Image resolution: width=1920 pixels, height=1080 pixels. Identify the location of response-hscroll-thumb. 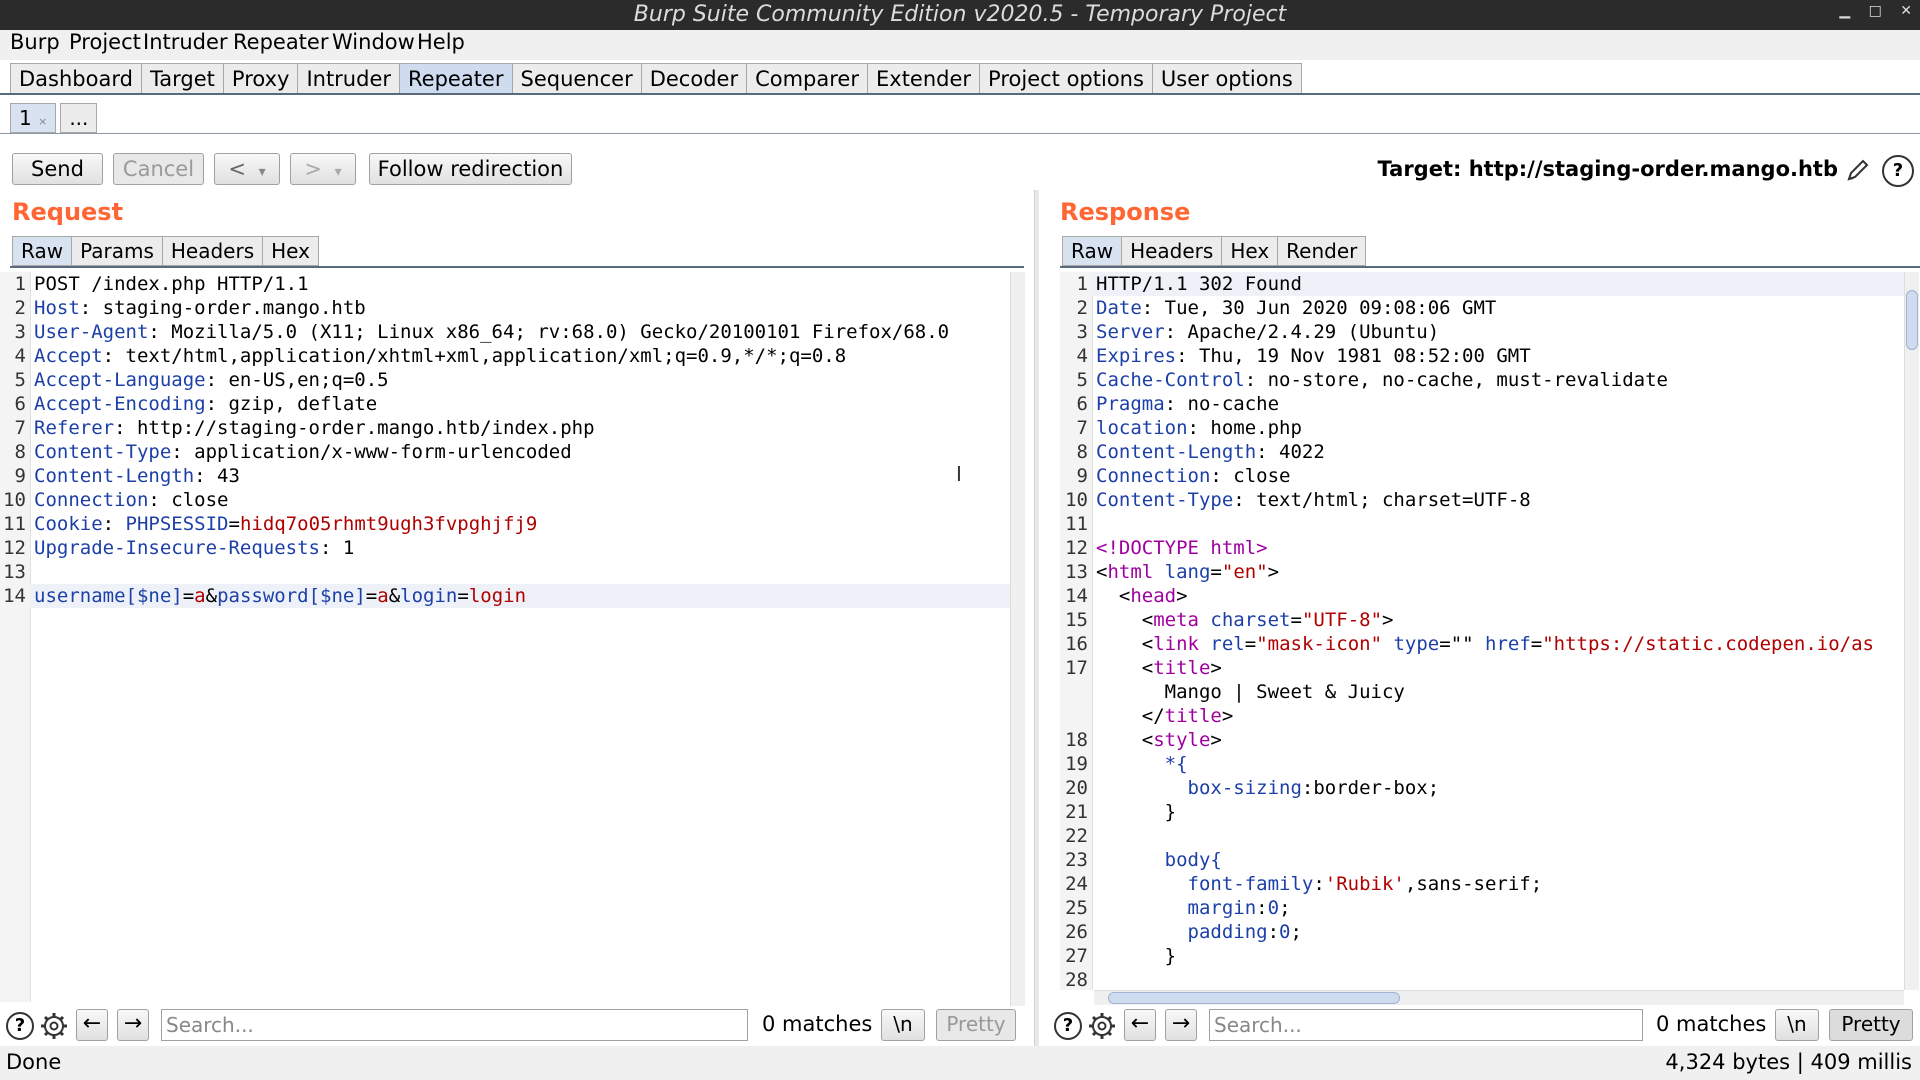
(1254, 998).